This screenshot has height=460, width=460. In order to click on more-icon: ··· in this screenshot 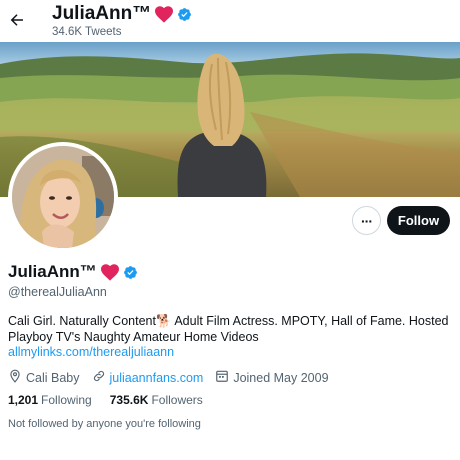, I will do `click(367, 220)`.